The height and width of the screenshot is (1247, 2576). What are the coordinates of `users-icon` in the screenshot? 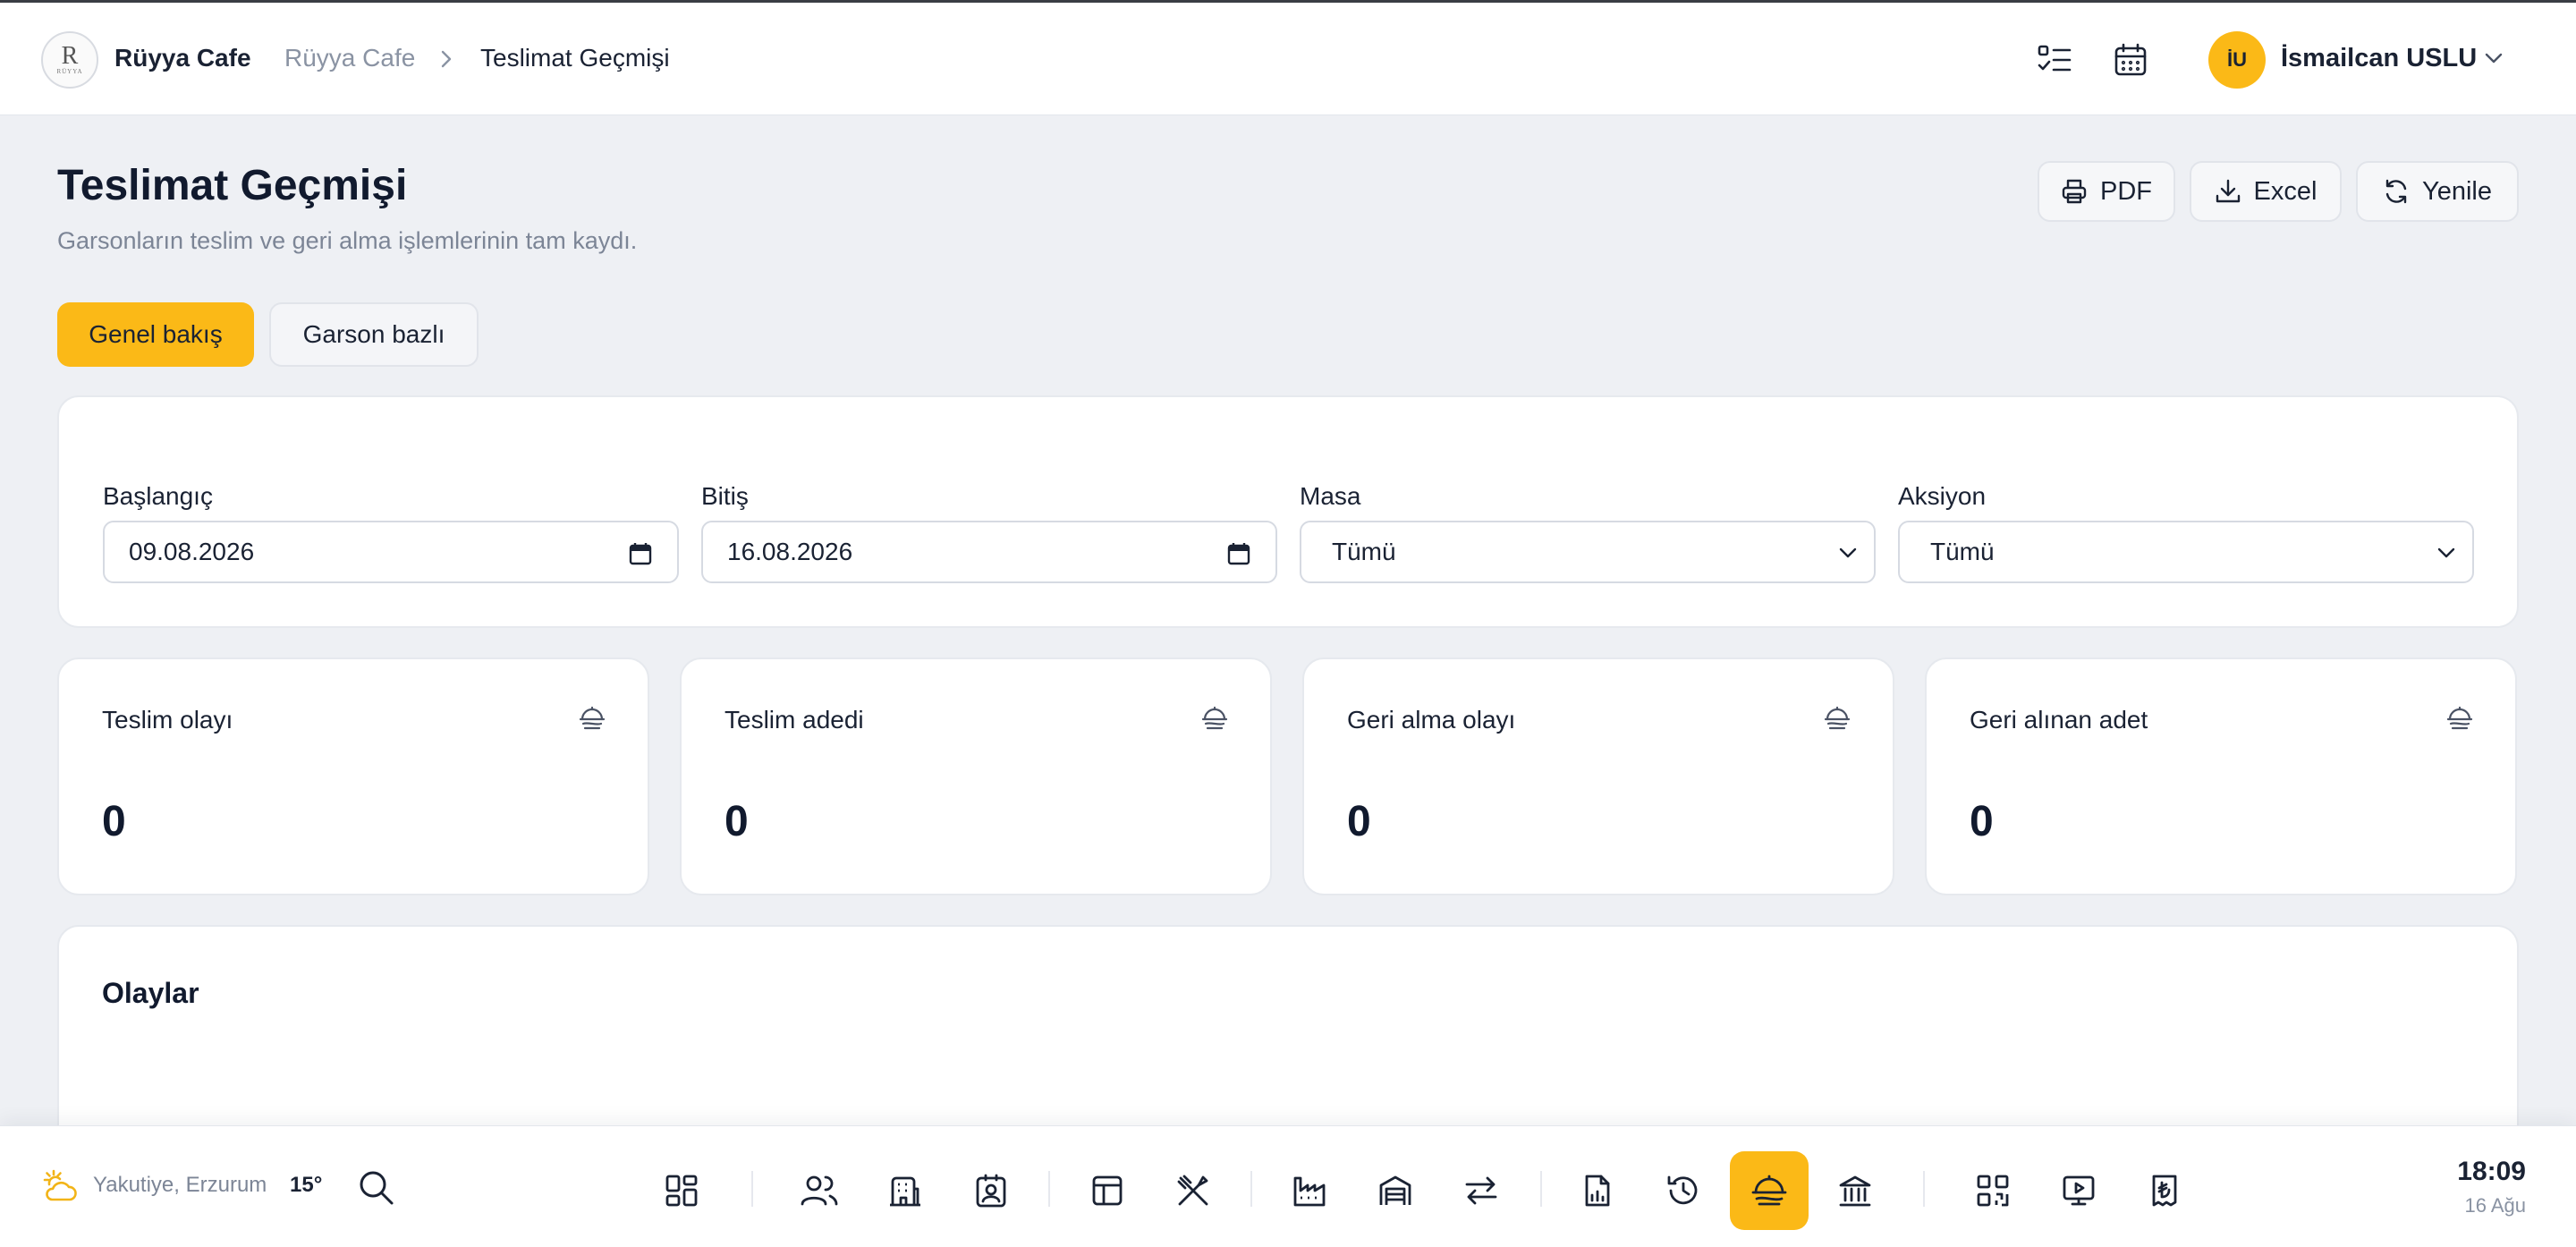 It's located at (819, 1190).